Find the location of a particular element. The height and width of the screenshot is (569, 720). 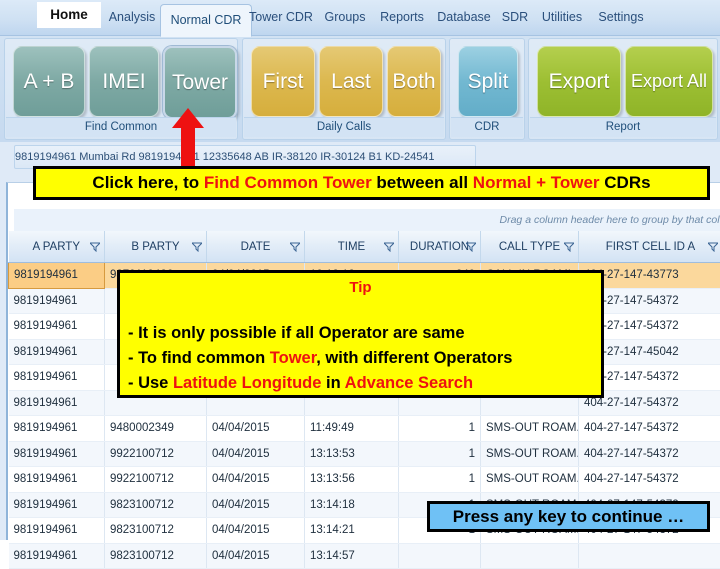

ribbon-button-export: Export is located at coordinates (579, 81).